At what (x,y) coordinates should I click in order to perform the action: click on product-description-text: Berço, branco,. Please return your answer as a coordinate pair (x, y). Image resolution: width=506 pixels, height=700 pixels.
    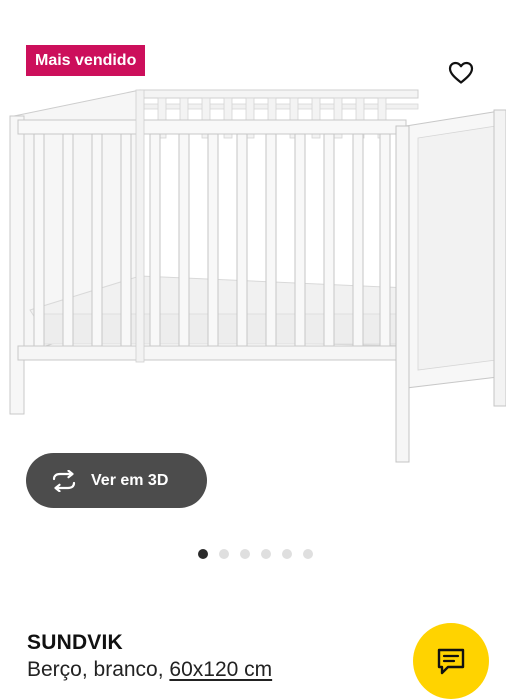
    Looking at the image, I should click on (98, 669).